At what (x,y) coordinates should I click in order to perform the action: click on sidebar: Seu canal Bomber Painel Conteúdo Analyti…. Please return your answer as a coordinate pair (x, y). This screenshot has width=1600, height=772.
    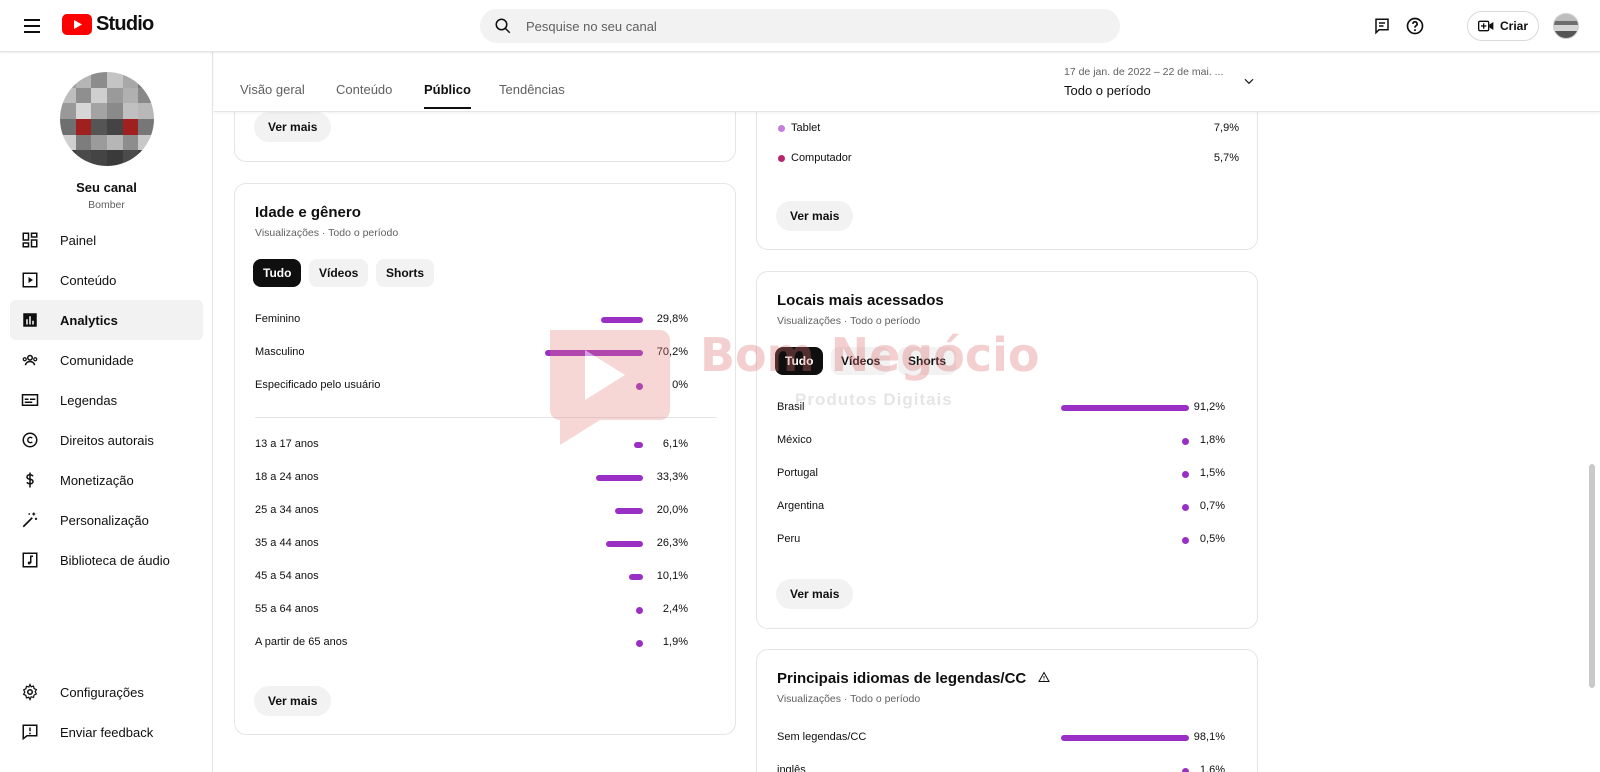
    Looking at the image, I should click on (106, 412).